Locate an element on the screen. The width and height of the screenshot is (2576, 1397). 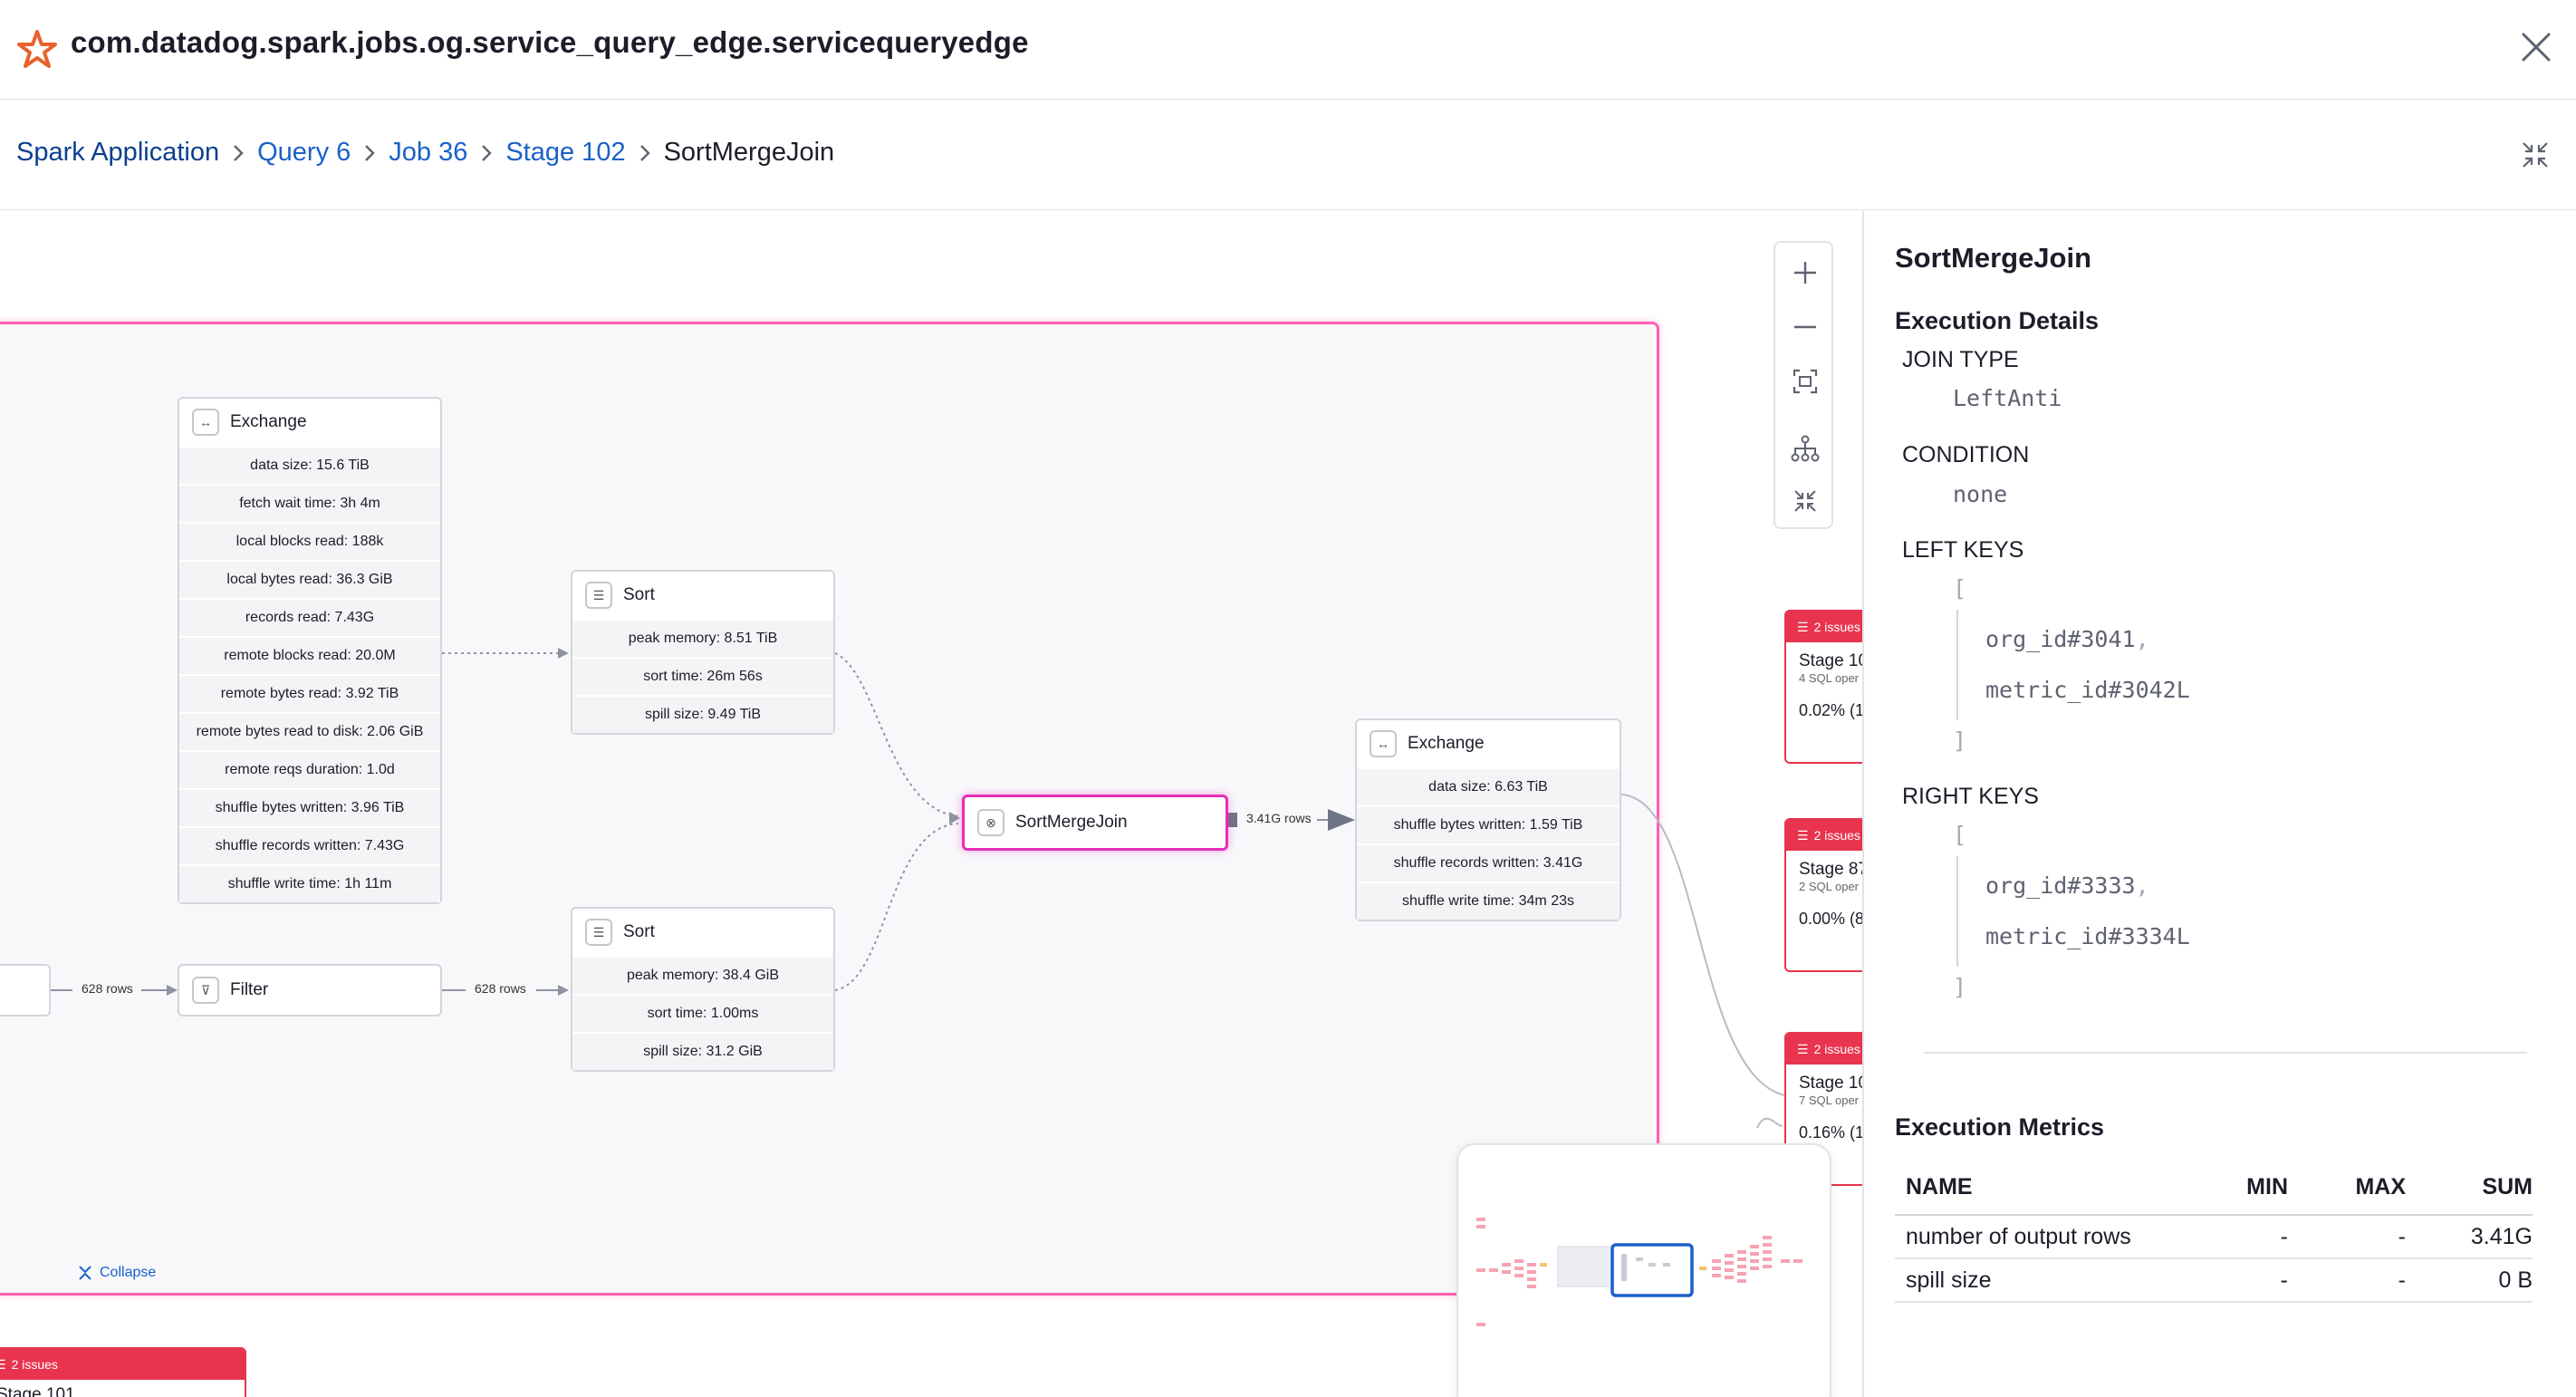
node-metric: fetch wait time: 3h 4m is located at coordinates (309, 503).